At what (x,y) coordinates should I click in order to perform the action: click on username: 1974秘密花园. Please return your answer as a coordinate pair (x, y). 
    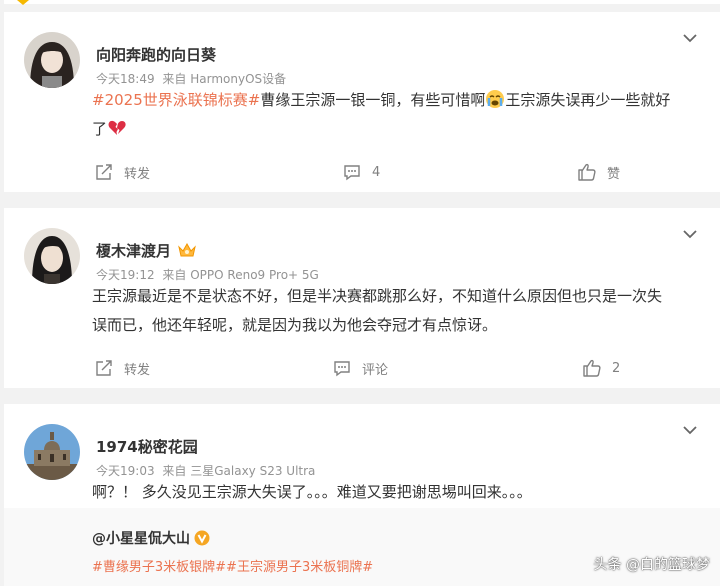
    Looking at the image, I should click on (147, 446).